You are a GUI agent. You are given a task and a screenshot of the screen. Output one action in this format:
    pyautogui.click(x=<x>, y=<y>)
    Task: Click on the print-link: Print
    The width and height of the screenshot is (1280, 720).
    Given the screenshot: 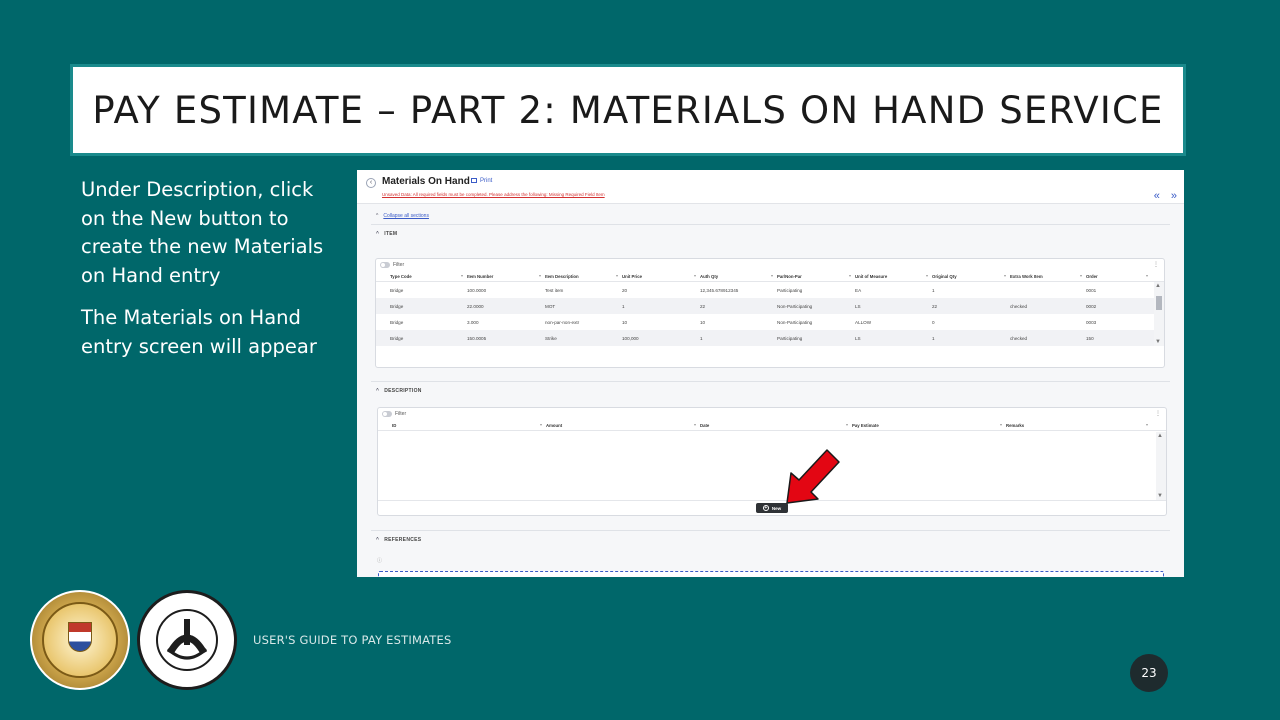 What is the action you would take?
    pyautogui.click(x=481, y=181)
    